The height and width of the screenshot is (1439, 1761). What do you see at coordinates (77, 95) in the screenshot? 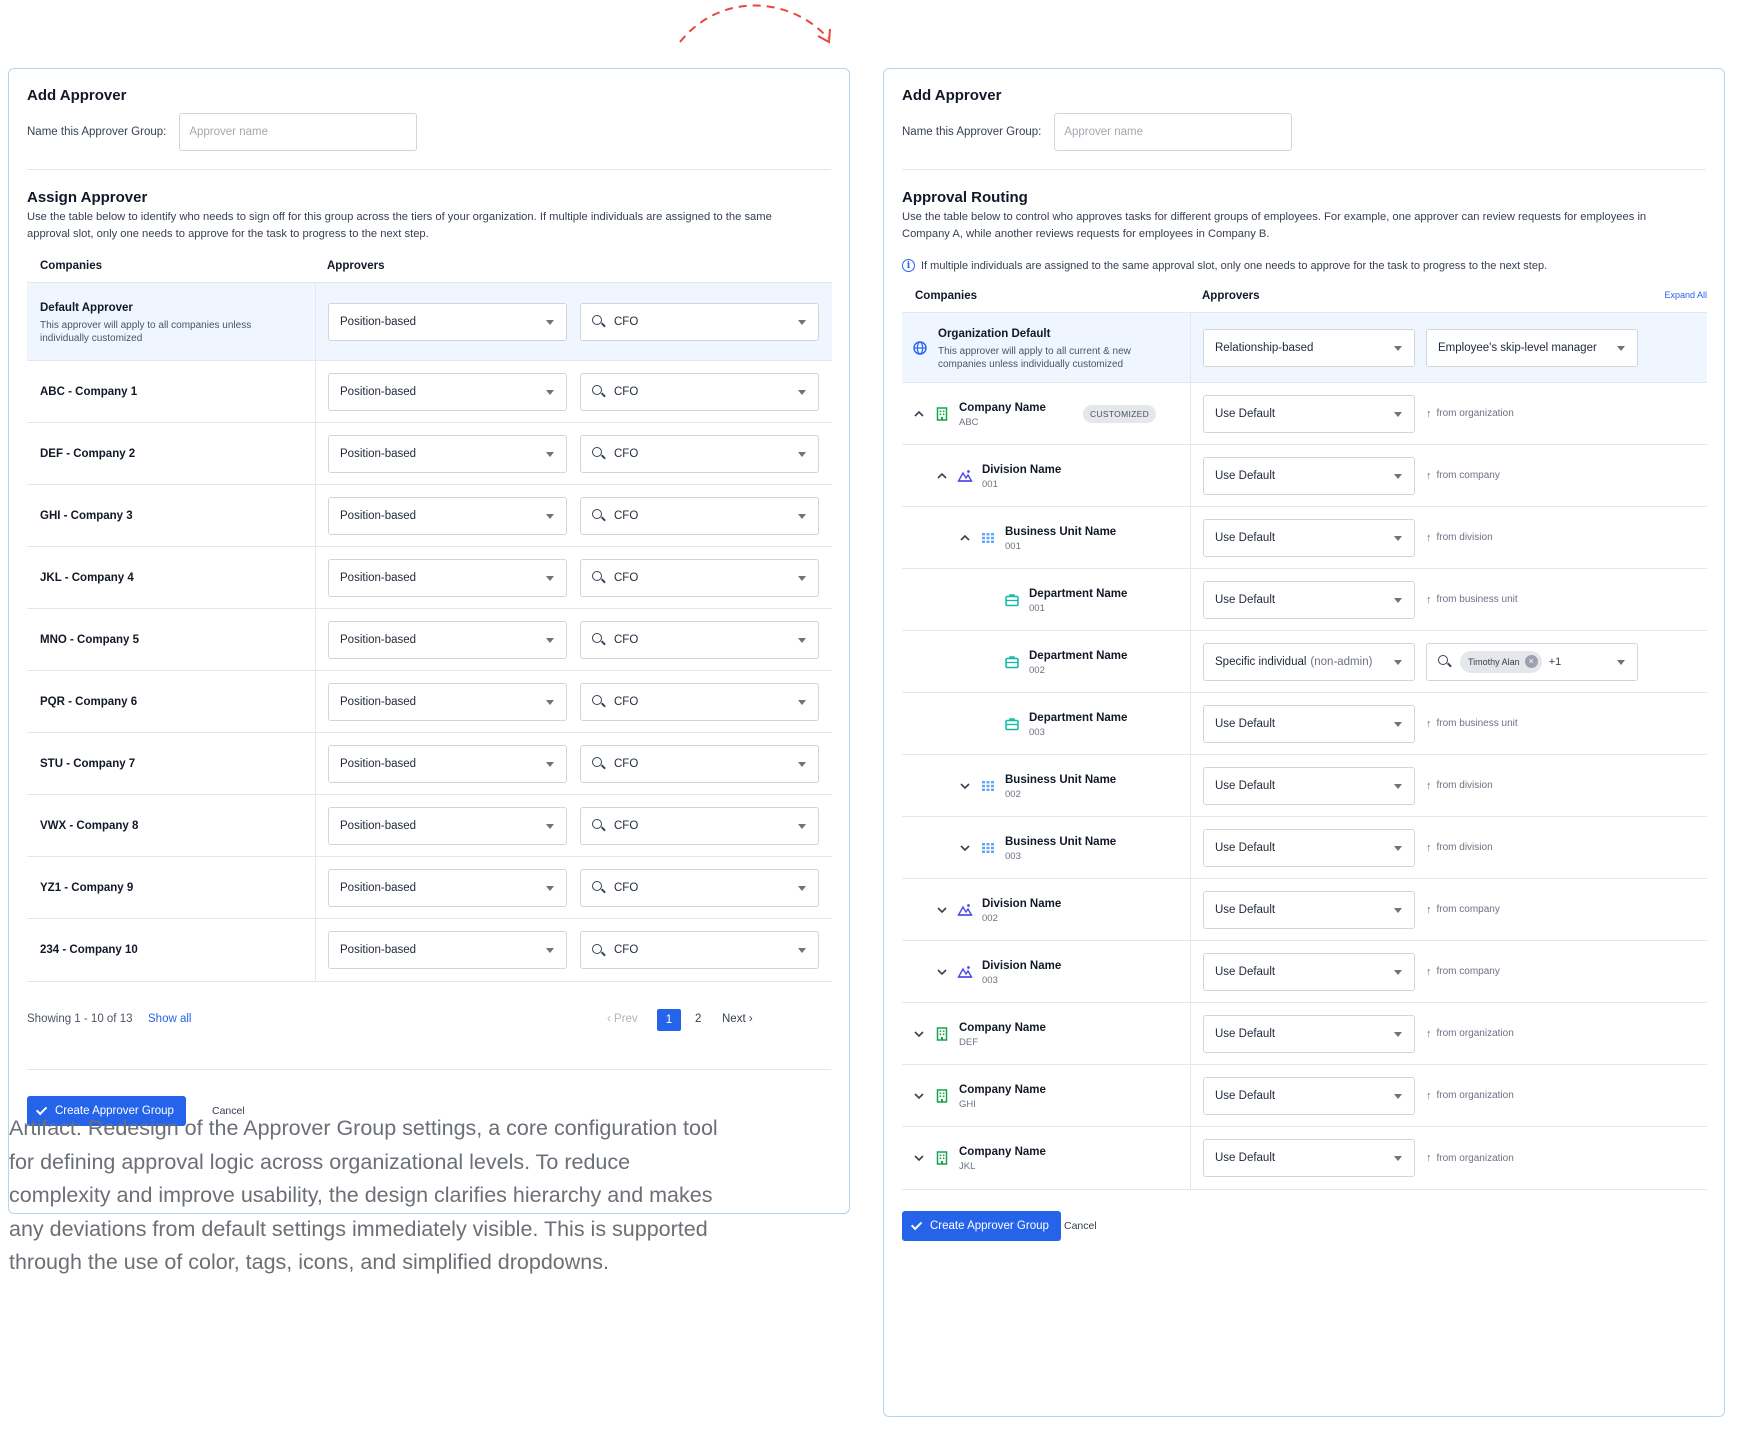
I see `panel-title: Add Approver` at bounding box center [77, 95].